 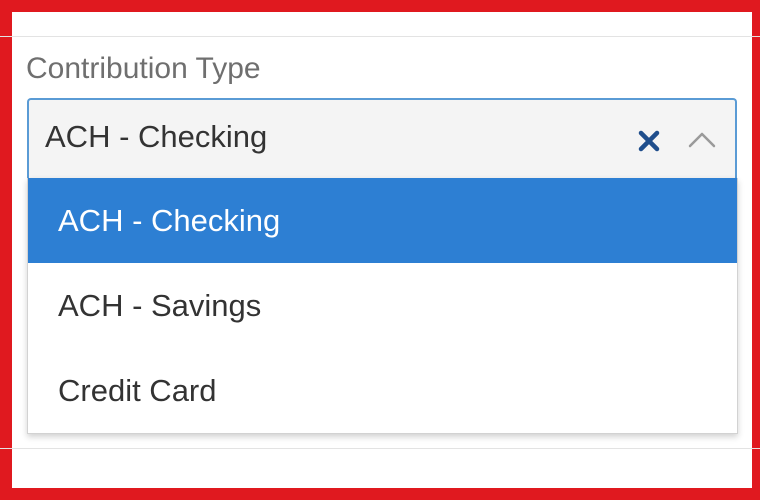 What do you see at coordinates (382, 138) in the screenshot?
I see `contribution-type-select: ACH - Checking` at bounding box center [382, 138].